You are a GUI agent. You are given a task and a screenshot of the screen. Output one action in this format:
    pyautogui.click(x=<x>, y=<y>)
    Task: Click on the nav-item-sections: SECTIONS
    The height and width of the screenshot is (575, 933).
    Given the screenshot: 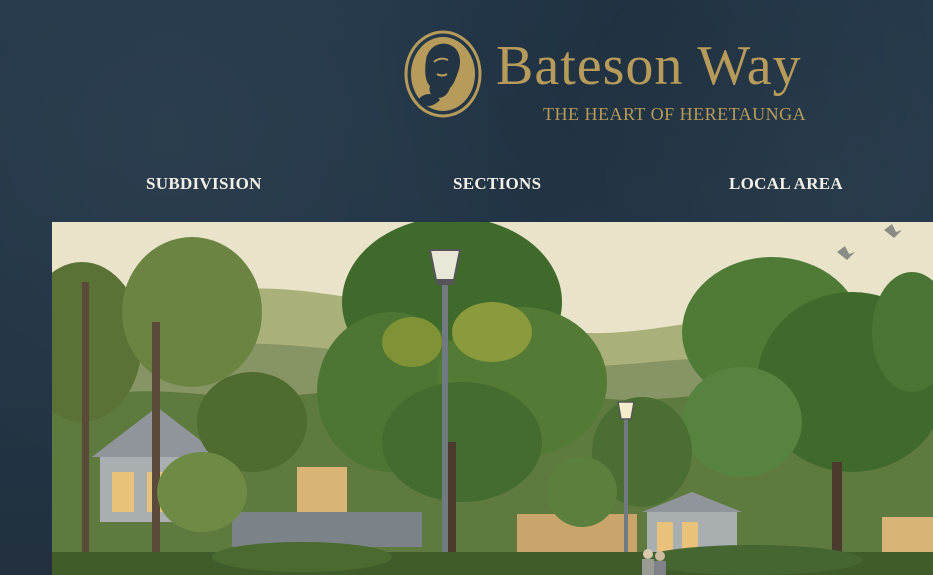 What is the action you would take?
    pyautogui.click(x=497, y=184)
    